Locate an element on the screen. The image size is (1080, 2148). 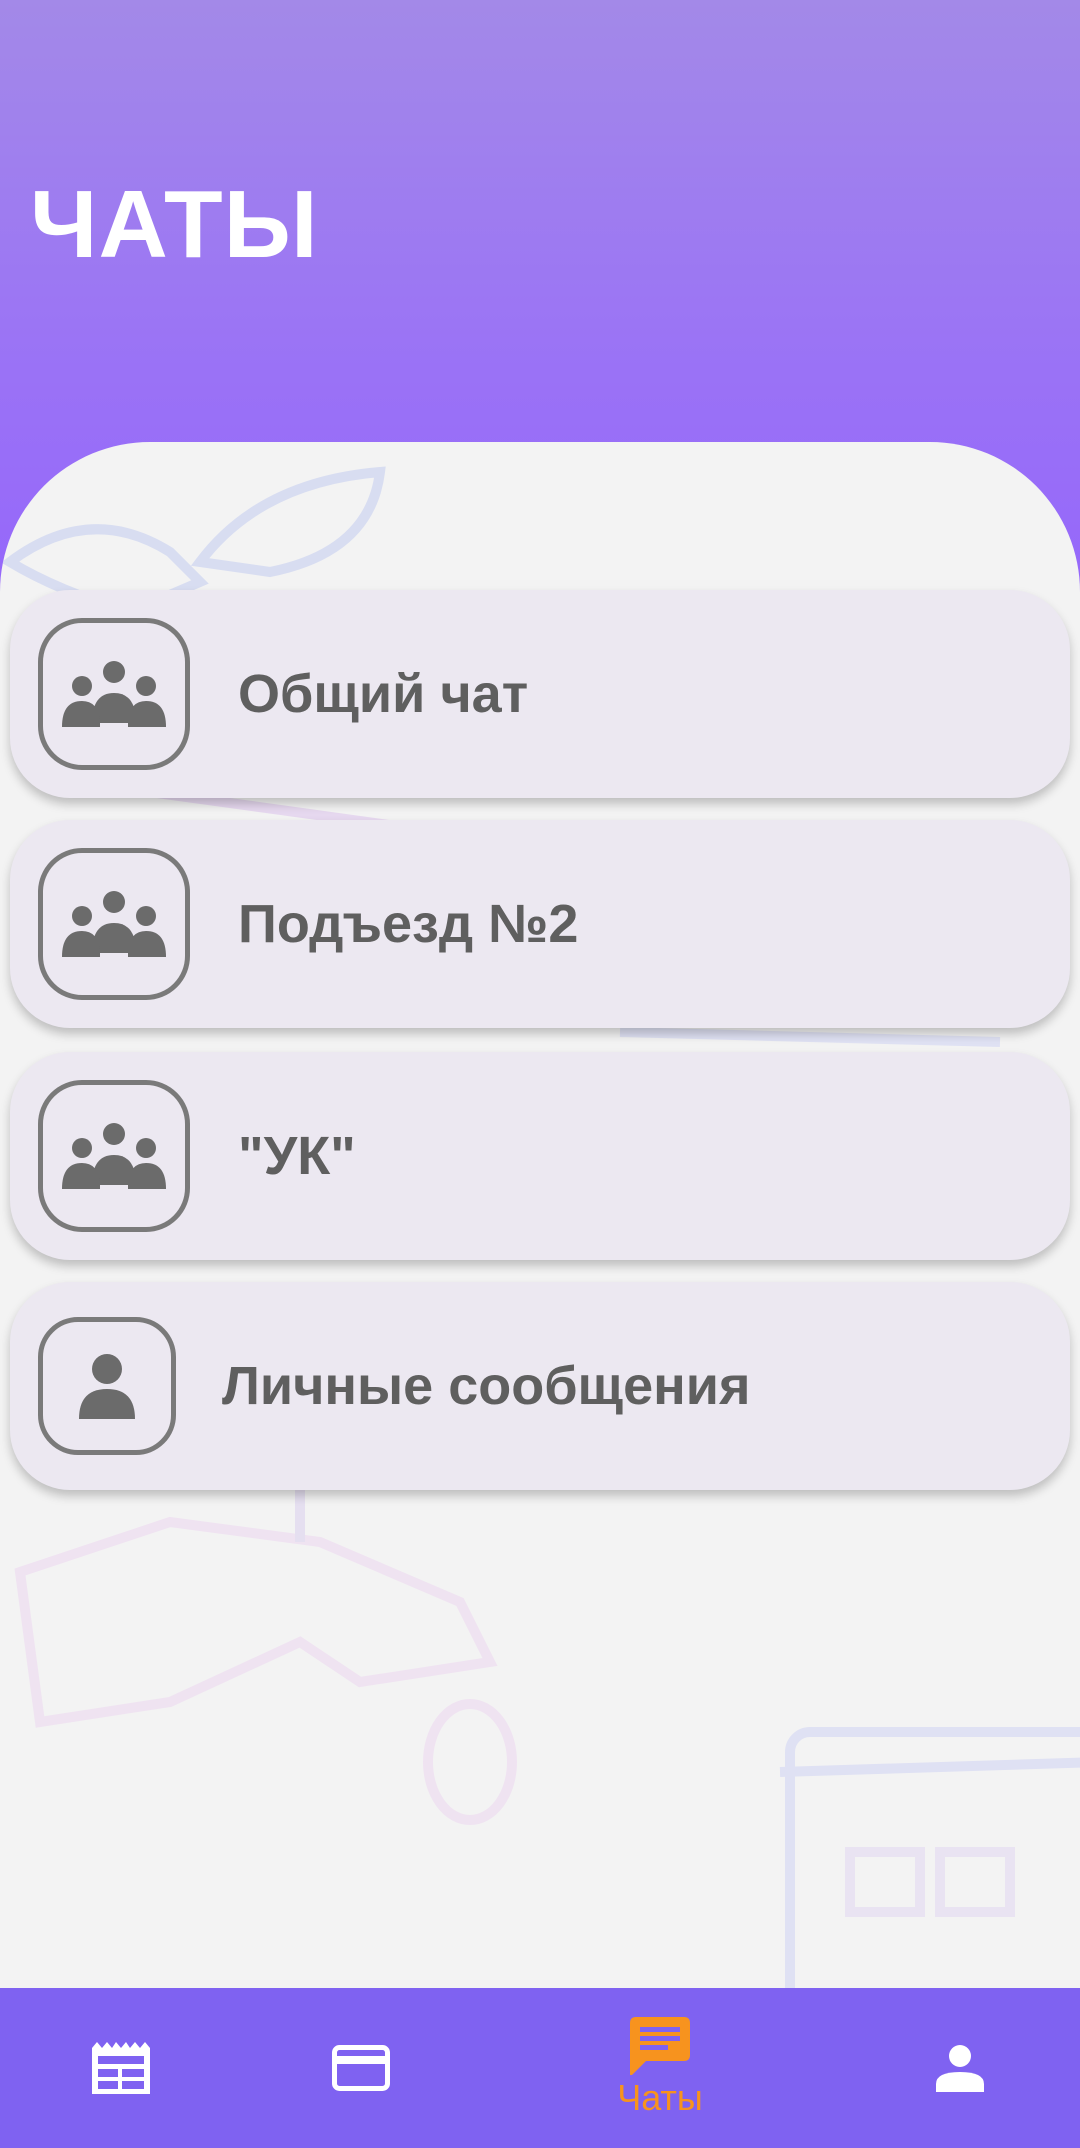
chat-label: Личные сообщения is located at coordinates (486, 1386).